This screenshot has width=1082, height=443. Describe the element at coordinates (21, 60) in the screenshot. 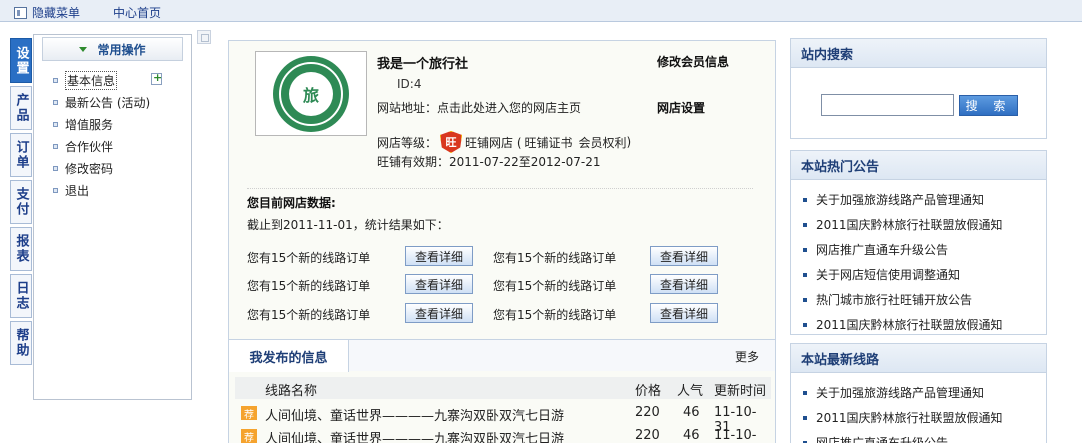

I see `tab-settings: 设置` at that location.